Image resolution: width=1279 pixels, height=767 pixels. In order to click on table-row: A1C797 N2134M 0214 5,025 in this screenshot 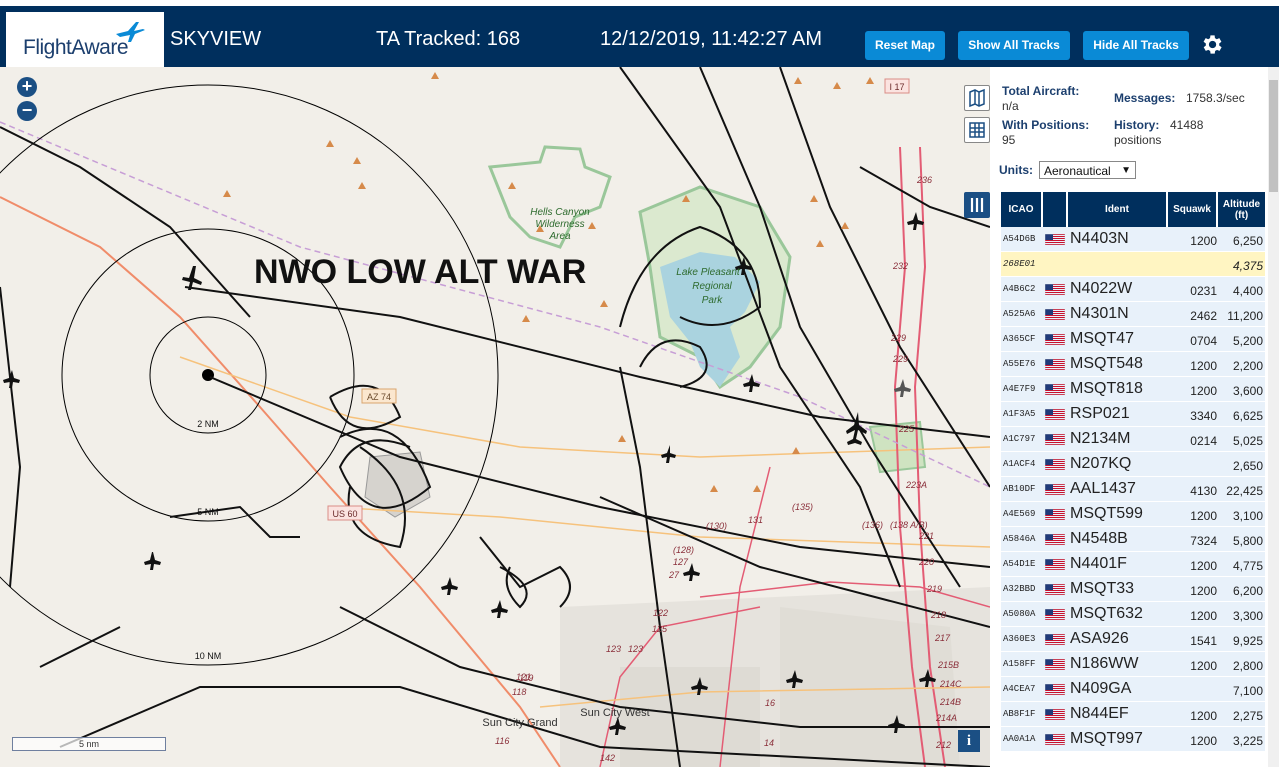, I will do `click(1133, 439)`.